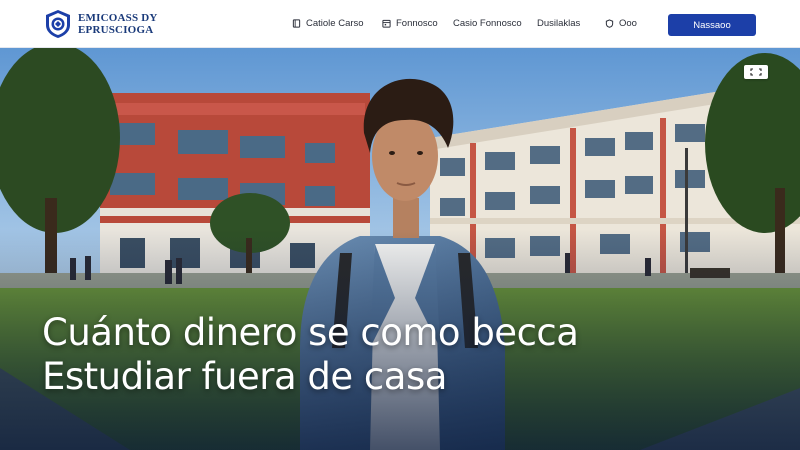 The height and width of the screenshot is (450, 800). I want to click on nav-item-fonnosco: Fonnosco, so click(410, 23).